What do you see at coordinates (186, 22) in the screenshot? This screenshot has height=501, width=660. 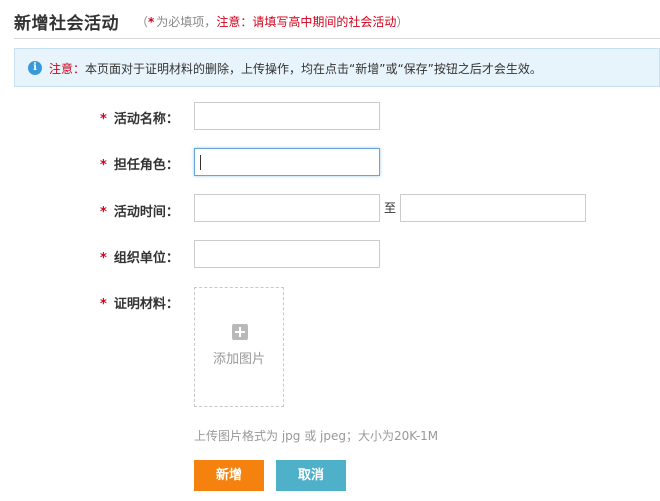 I see `hint-required-text: 为必填项，` at bounding box center [186, 22].